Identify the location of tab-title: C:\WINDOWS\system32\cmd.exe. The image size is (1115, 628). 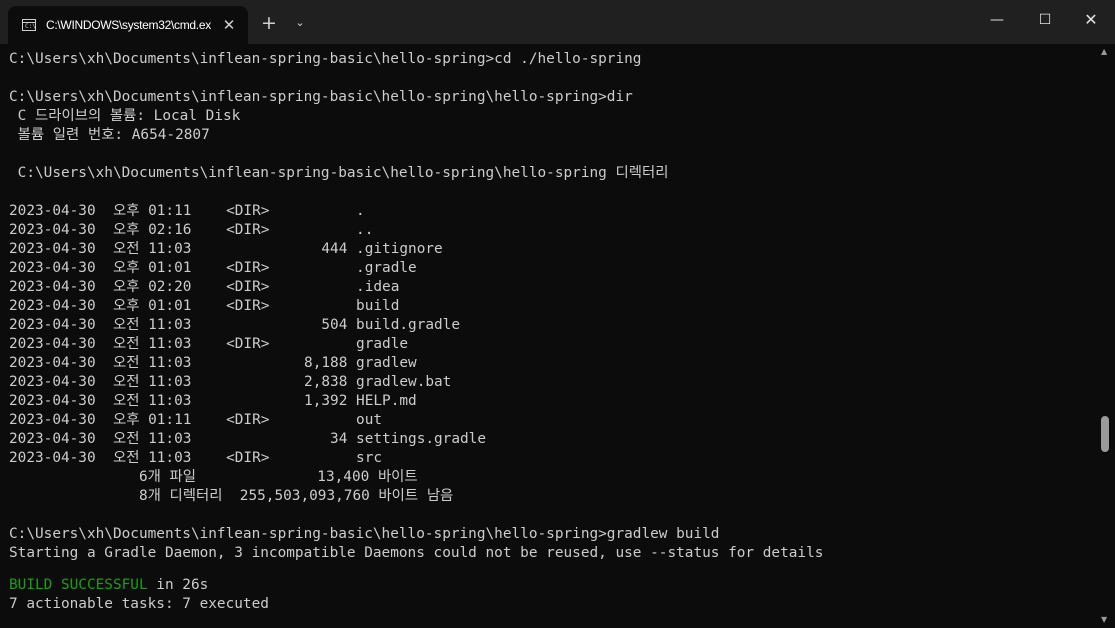
(128, 25).